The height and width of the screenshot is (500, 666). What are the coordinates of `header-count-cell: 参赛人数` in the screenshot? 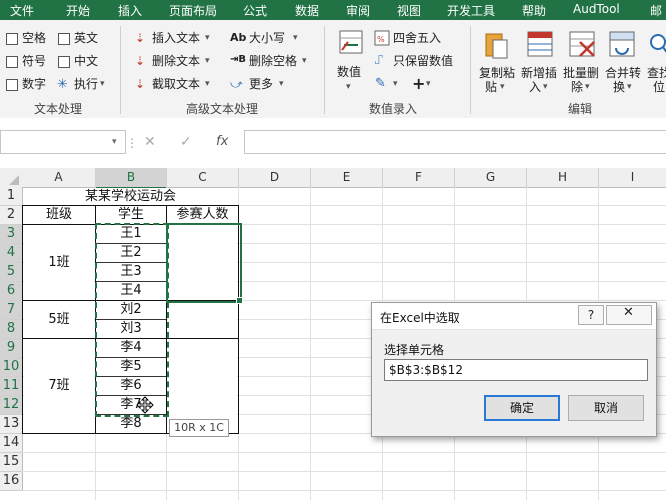 It's located at (202, 215).